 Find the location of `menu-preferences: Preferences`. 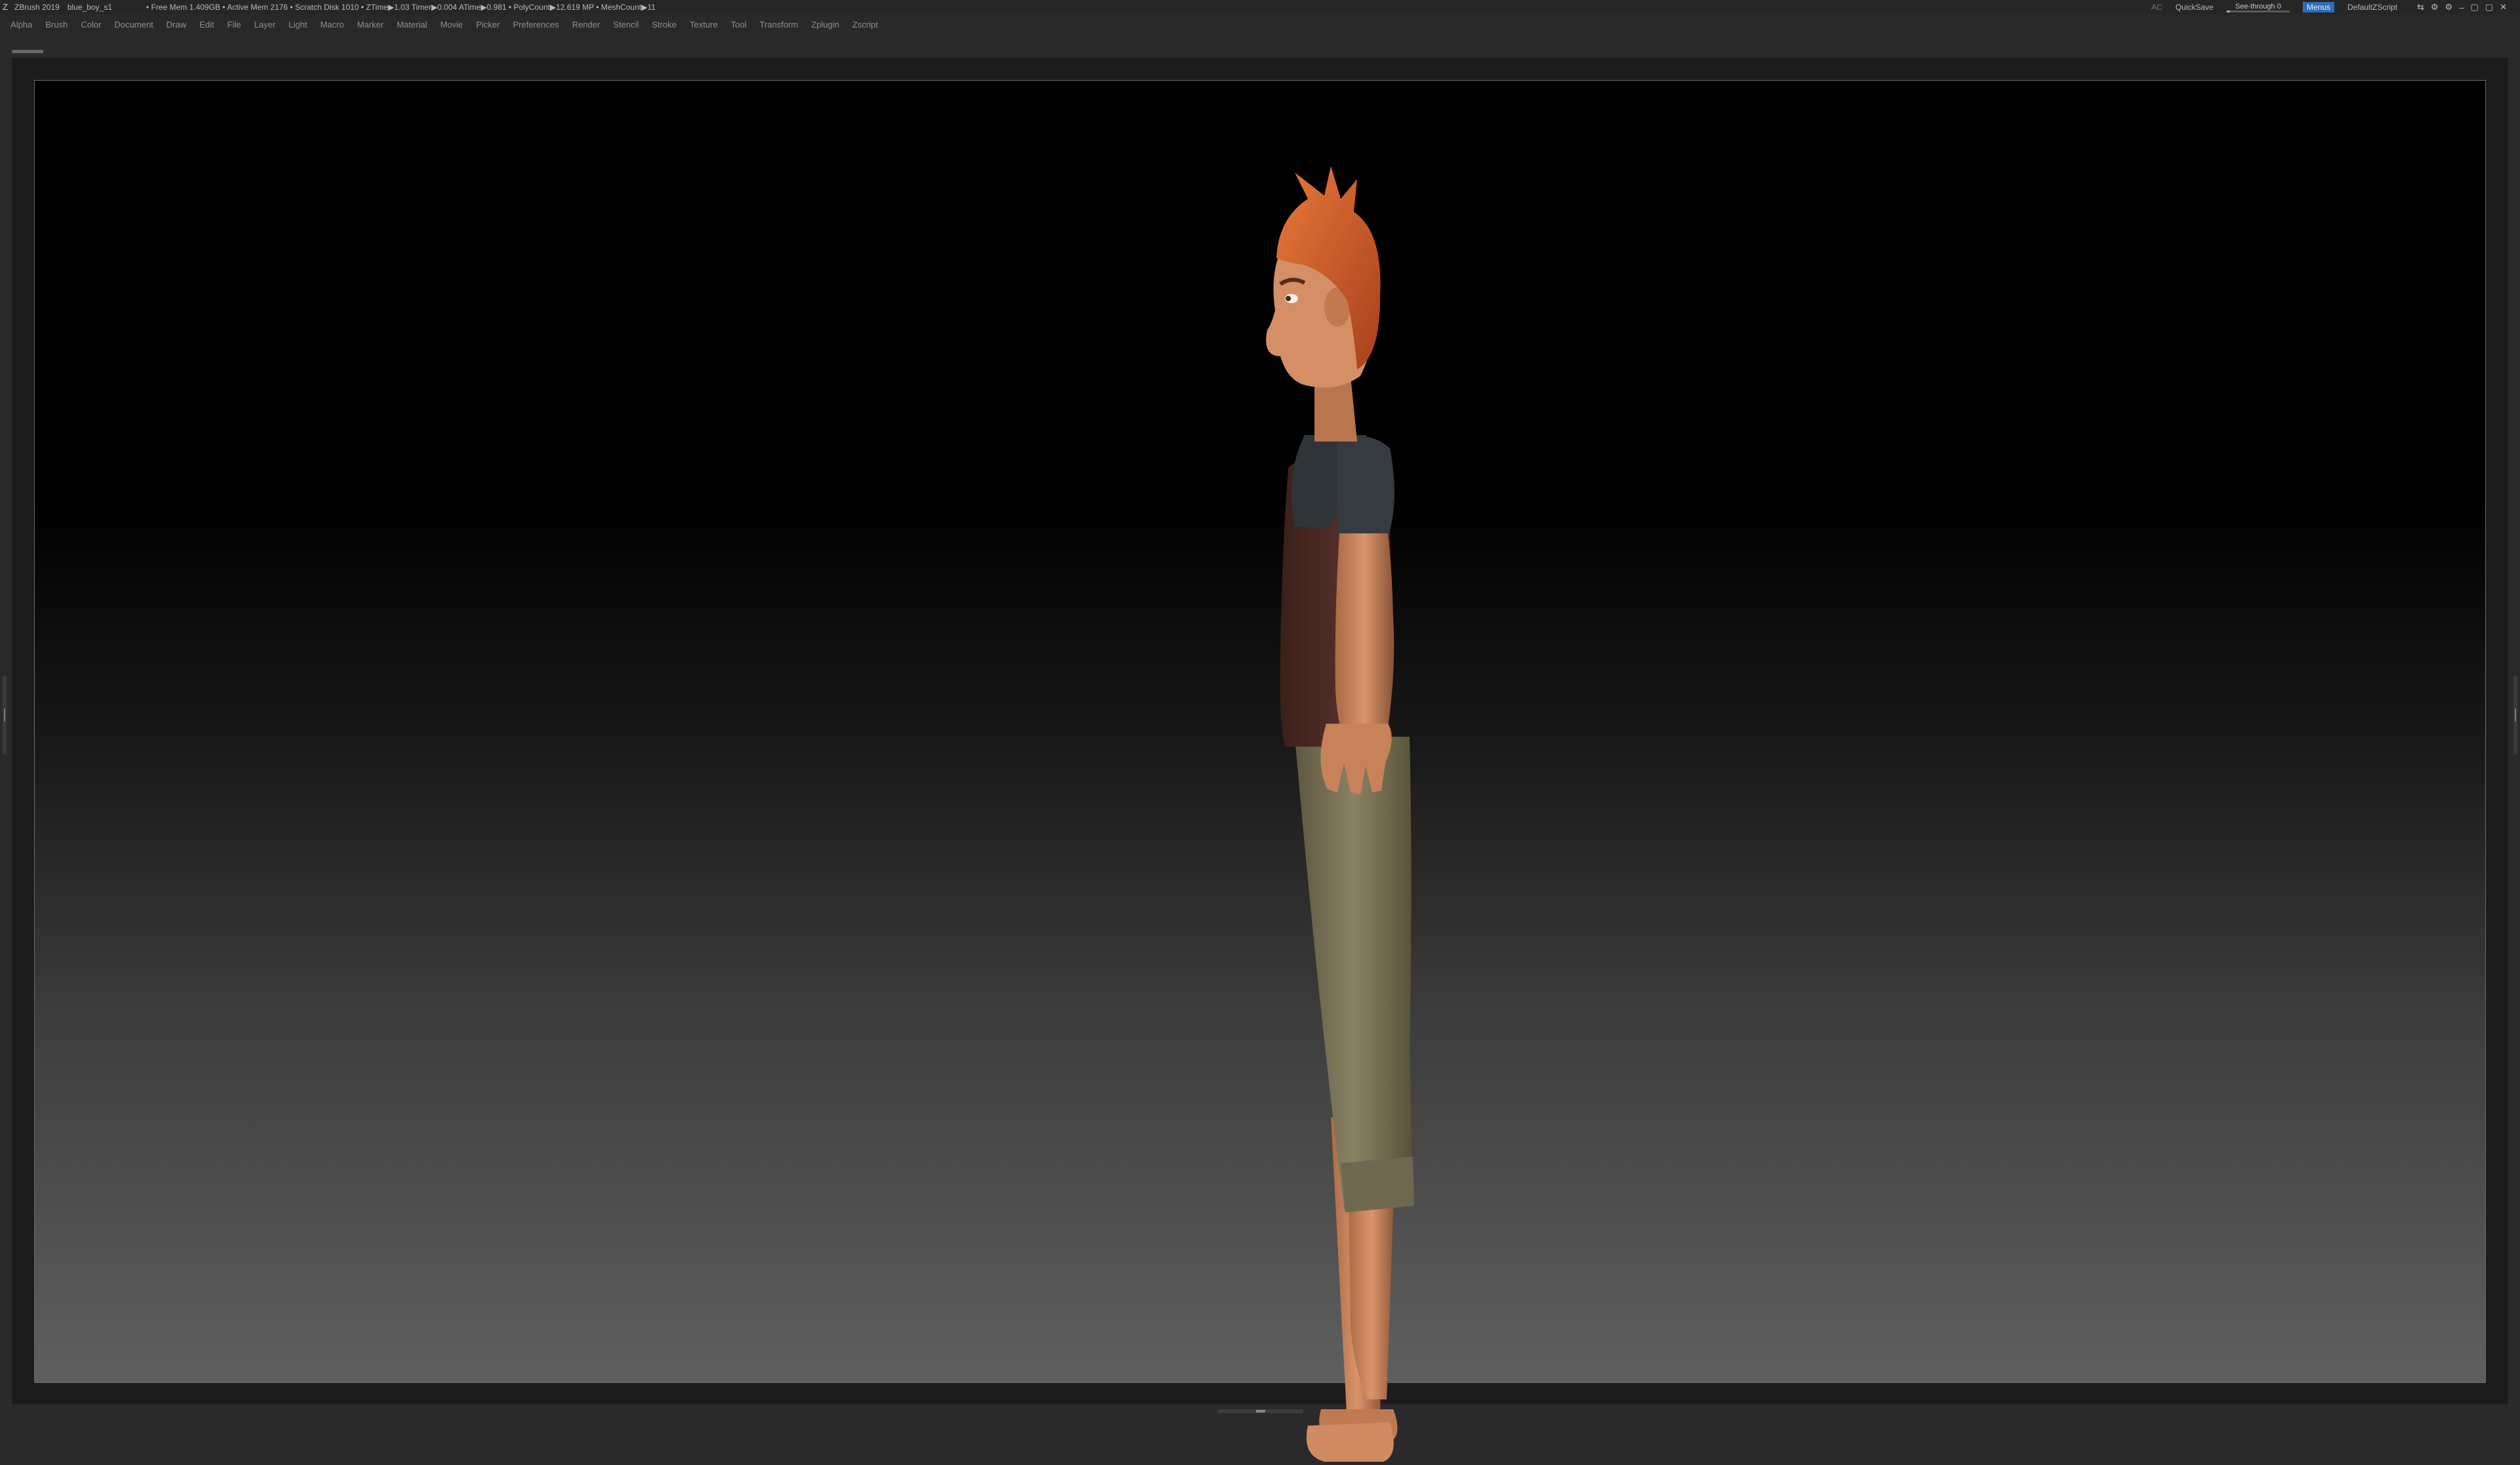

menu-preferences: Preferences is located at coordinates (536, 25).